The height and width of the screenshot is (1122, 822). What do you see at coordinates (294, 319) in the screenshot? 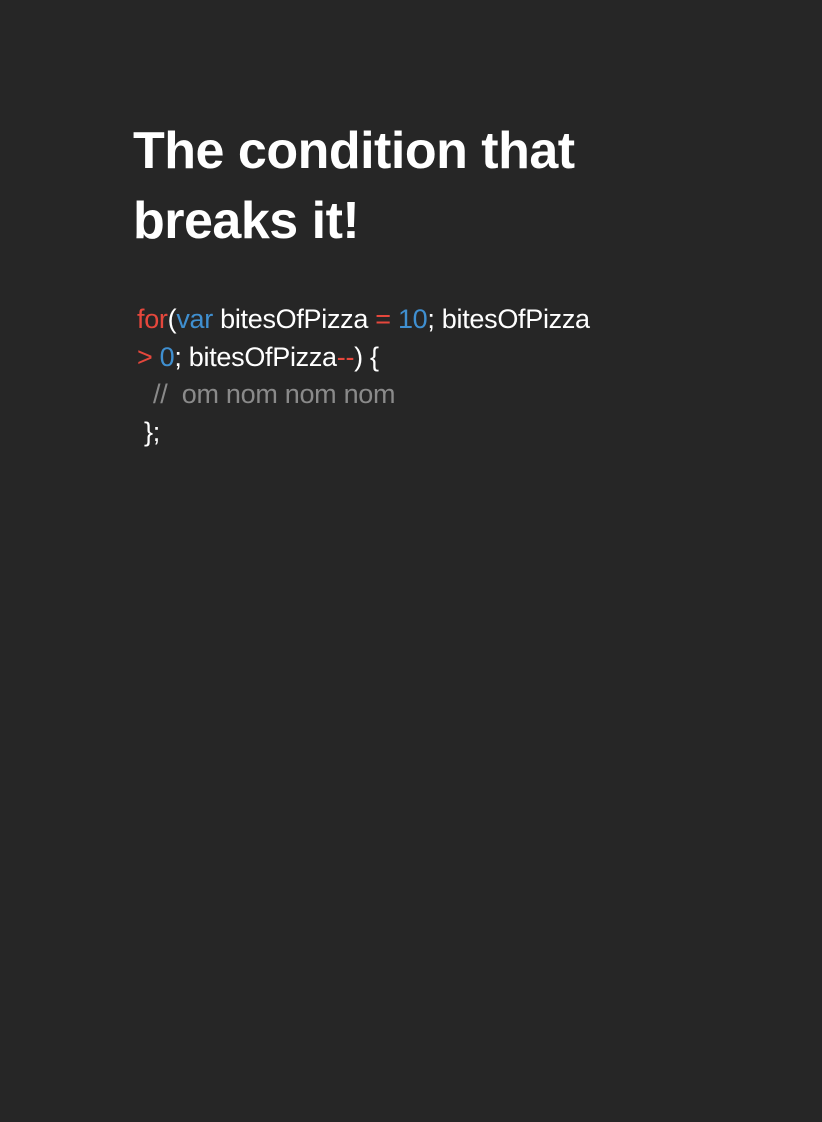
I see `identifier-bites-of-pizza: bitesOfPizza` at bounding box center [294, 319].